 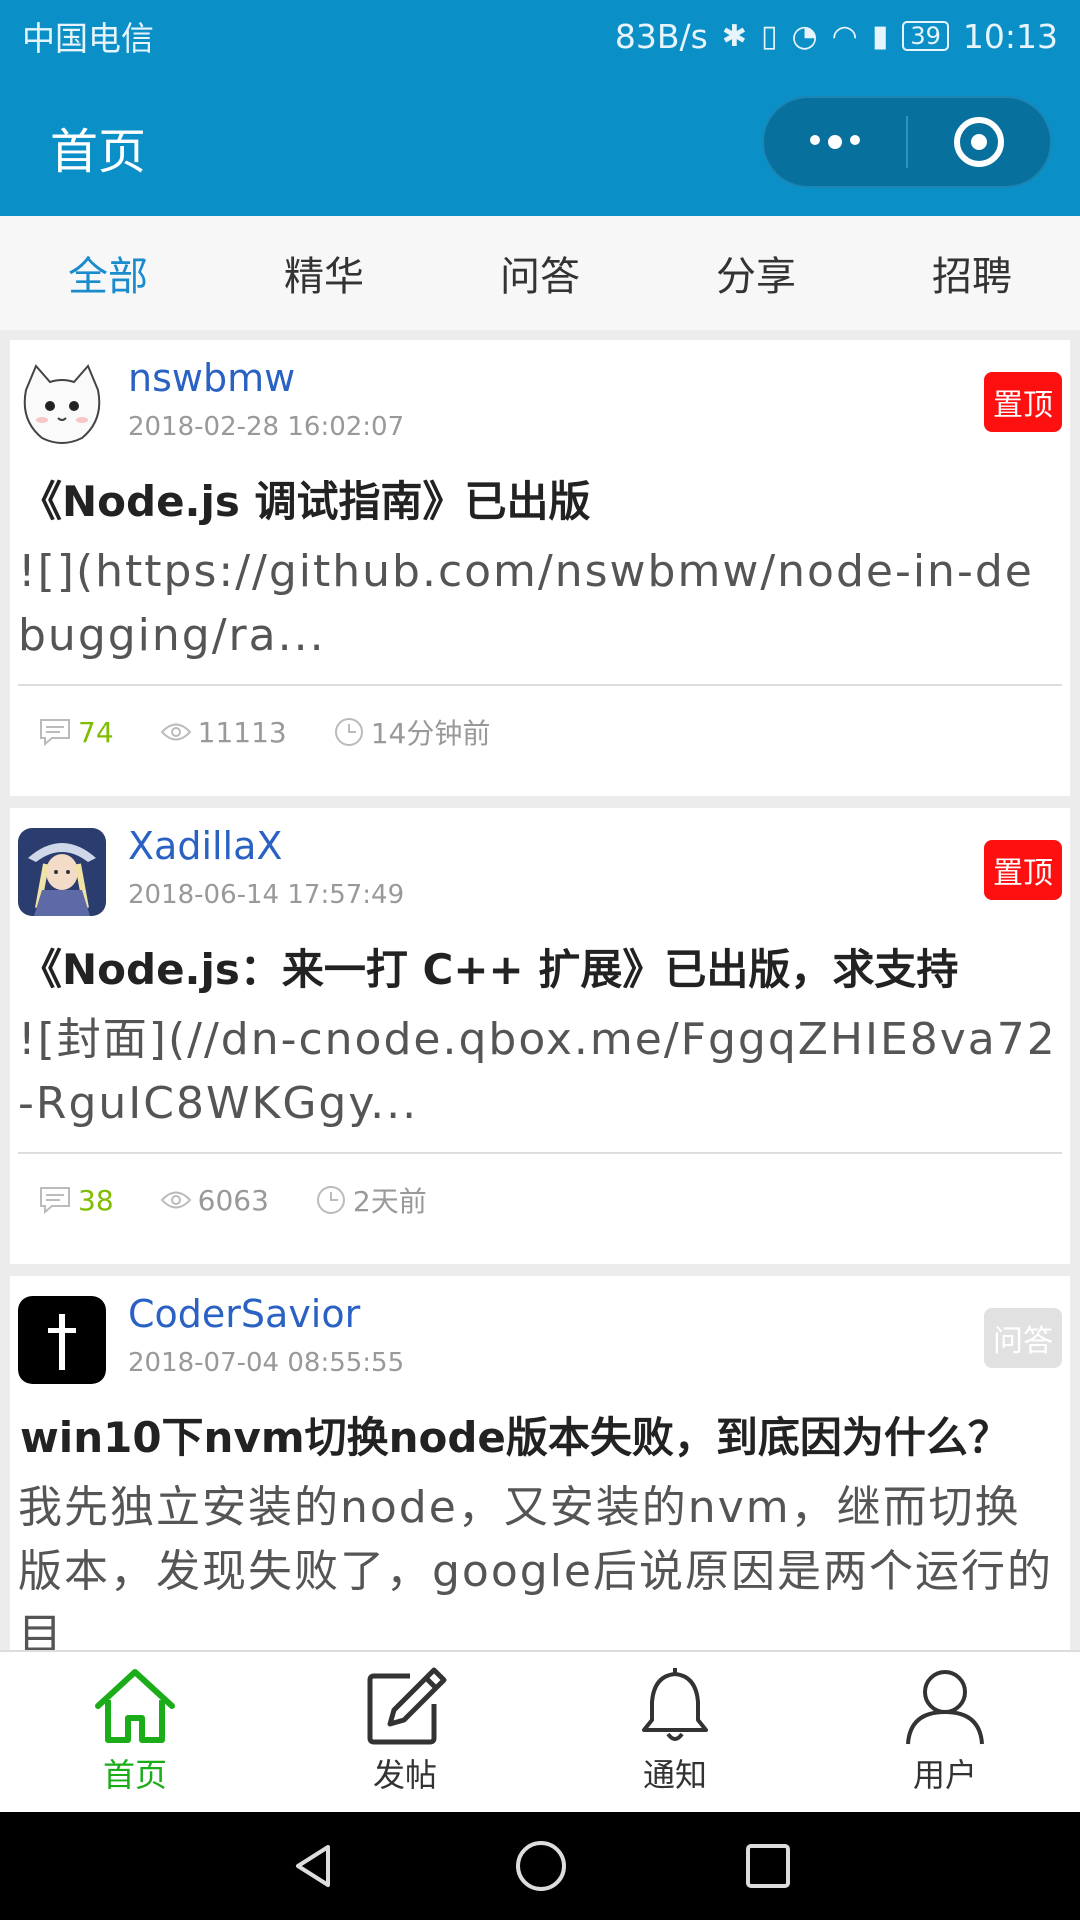 I want to click on mini-program-capsule, so click(x=907, y=142).